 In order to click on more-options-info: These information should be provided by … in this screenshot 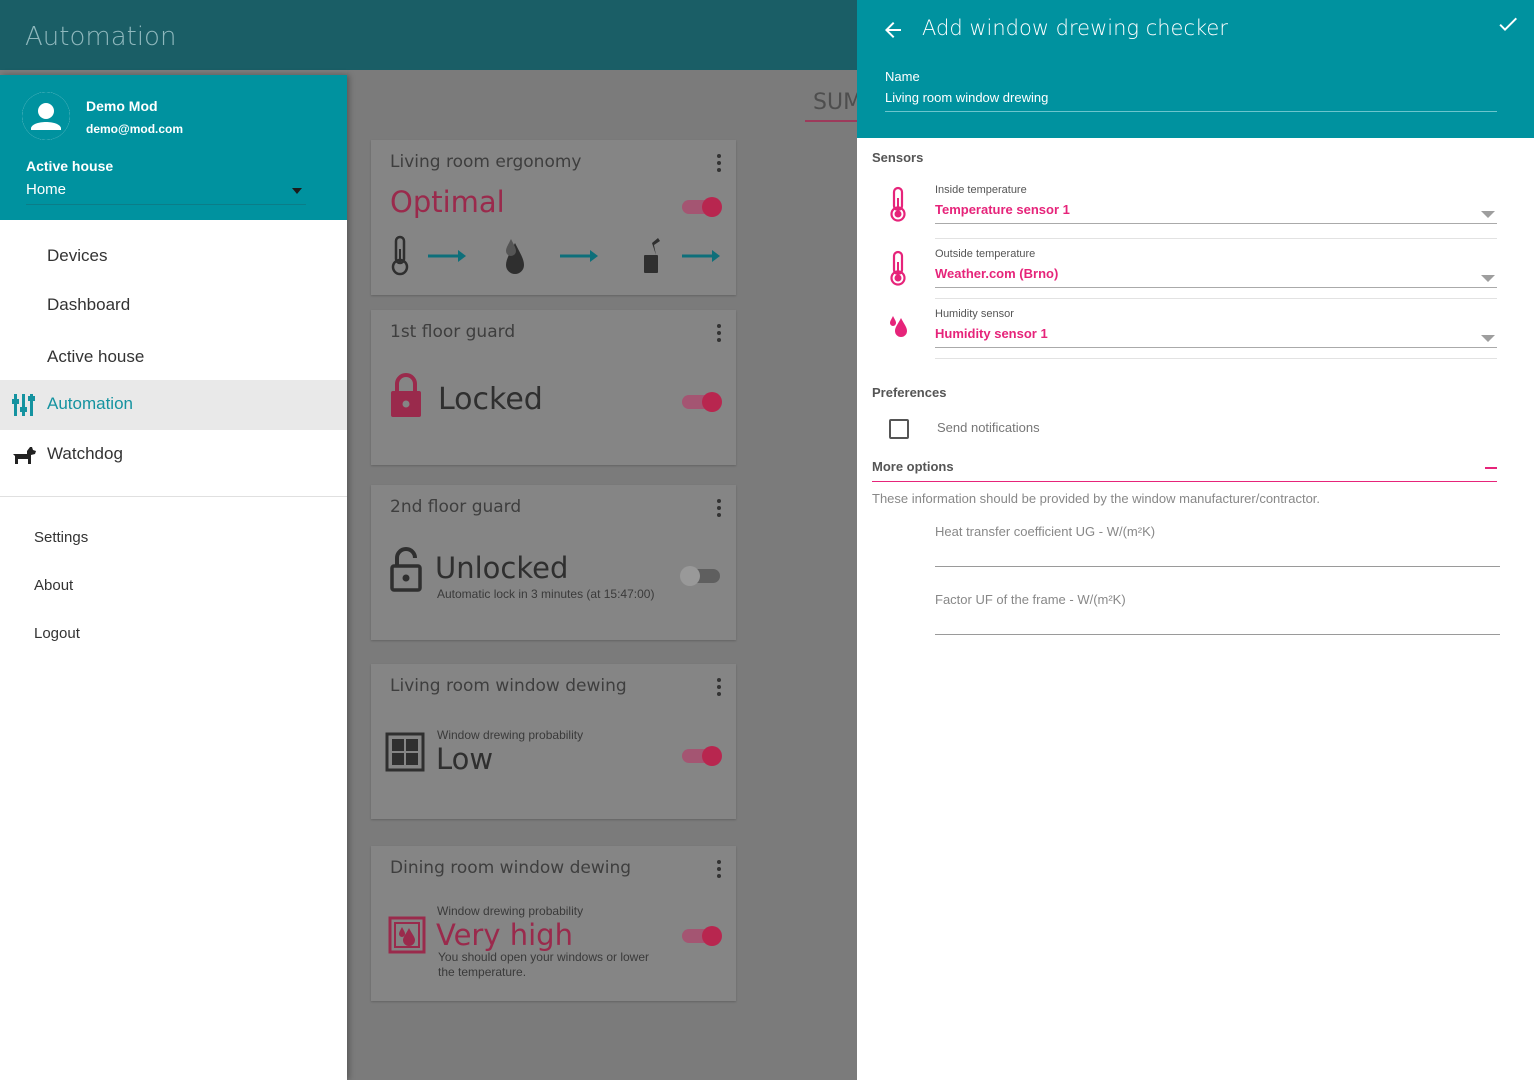, I will do `click(1096, 498)`.